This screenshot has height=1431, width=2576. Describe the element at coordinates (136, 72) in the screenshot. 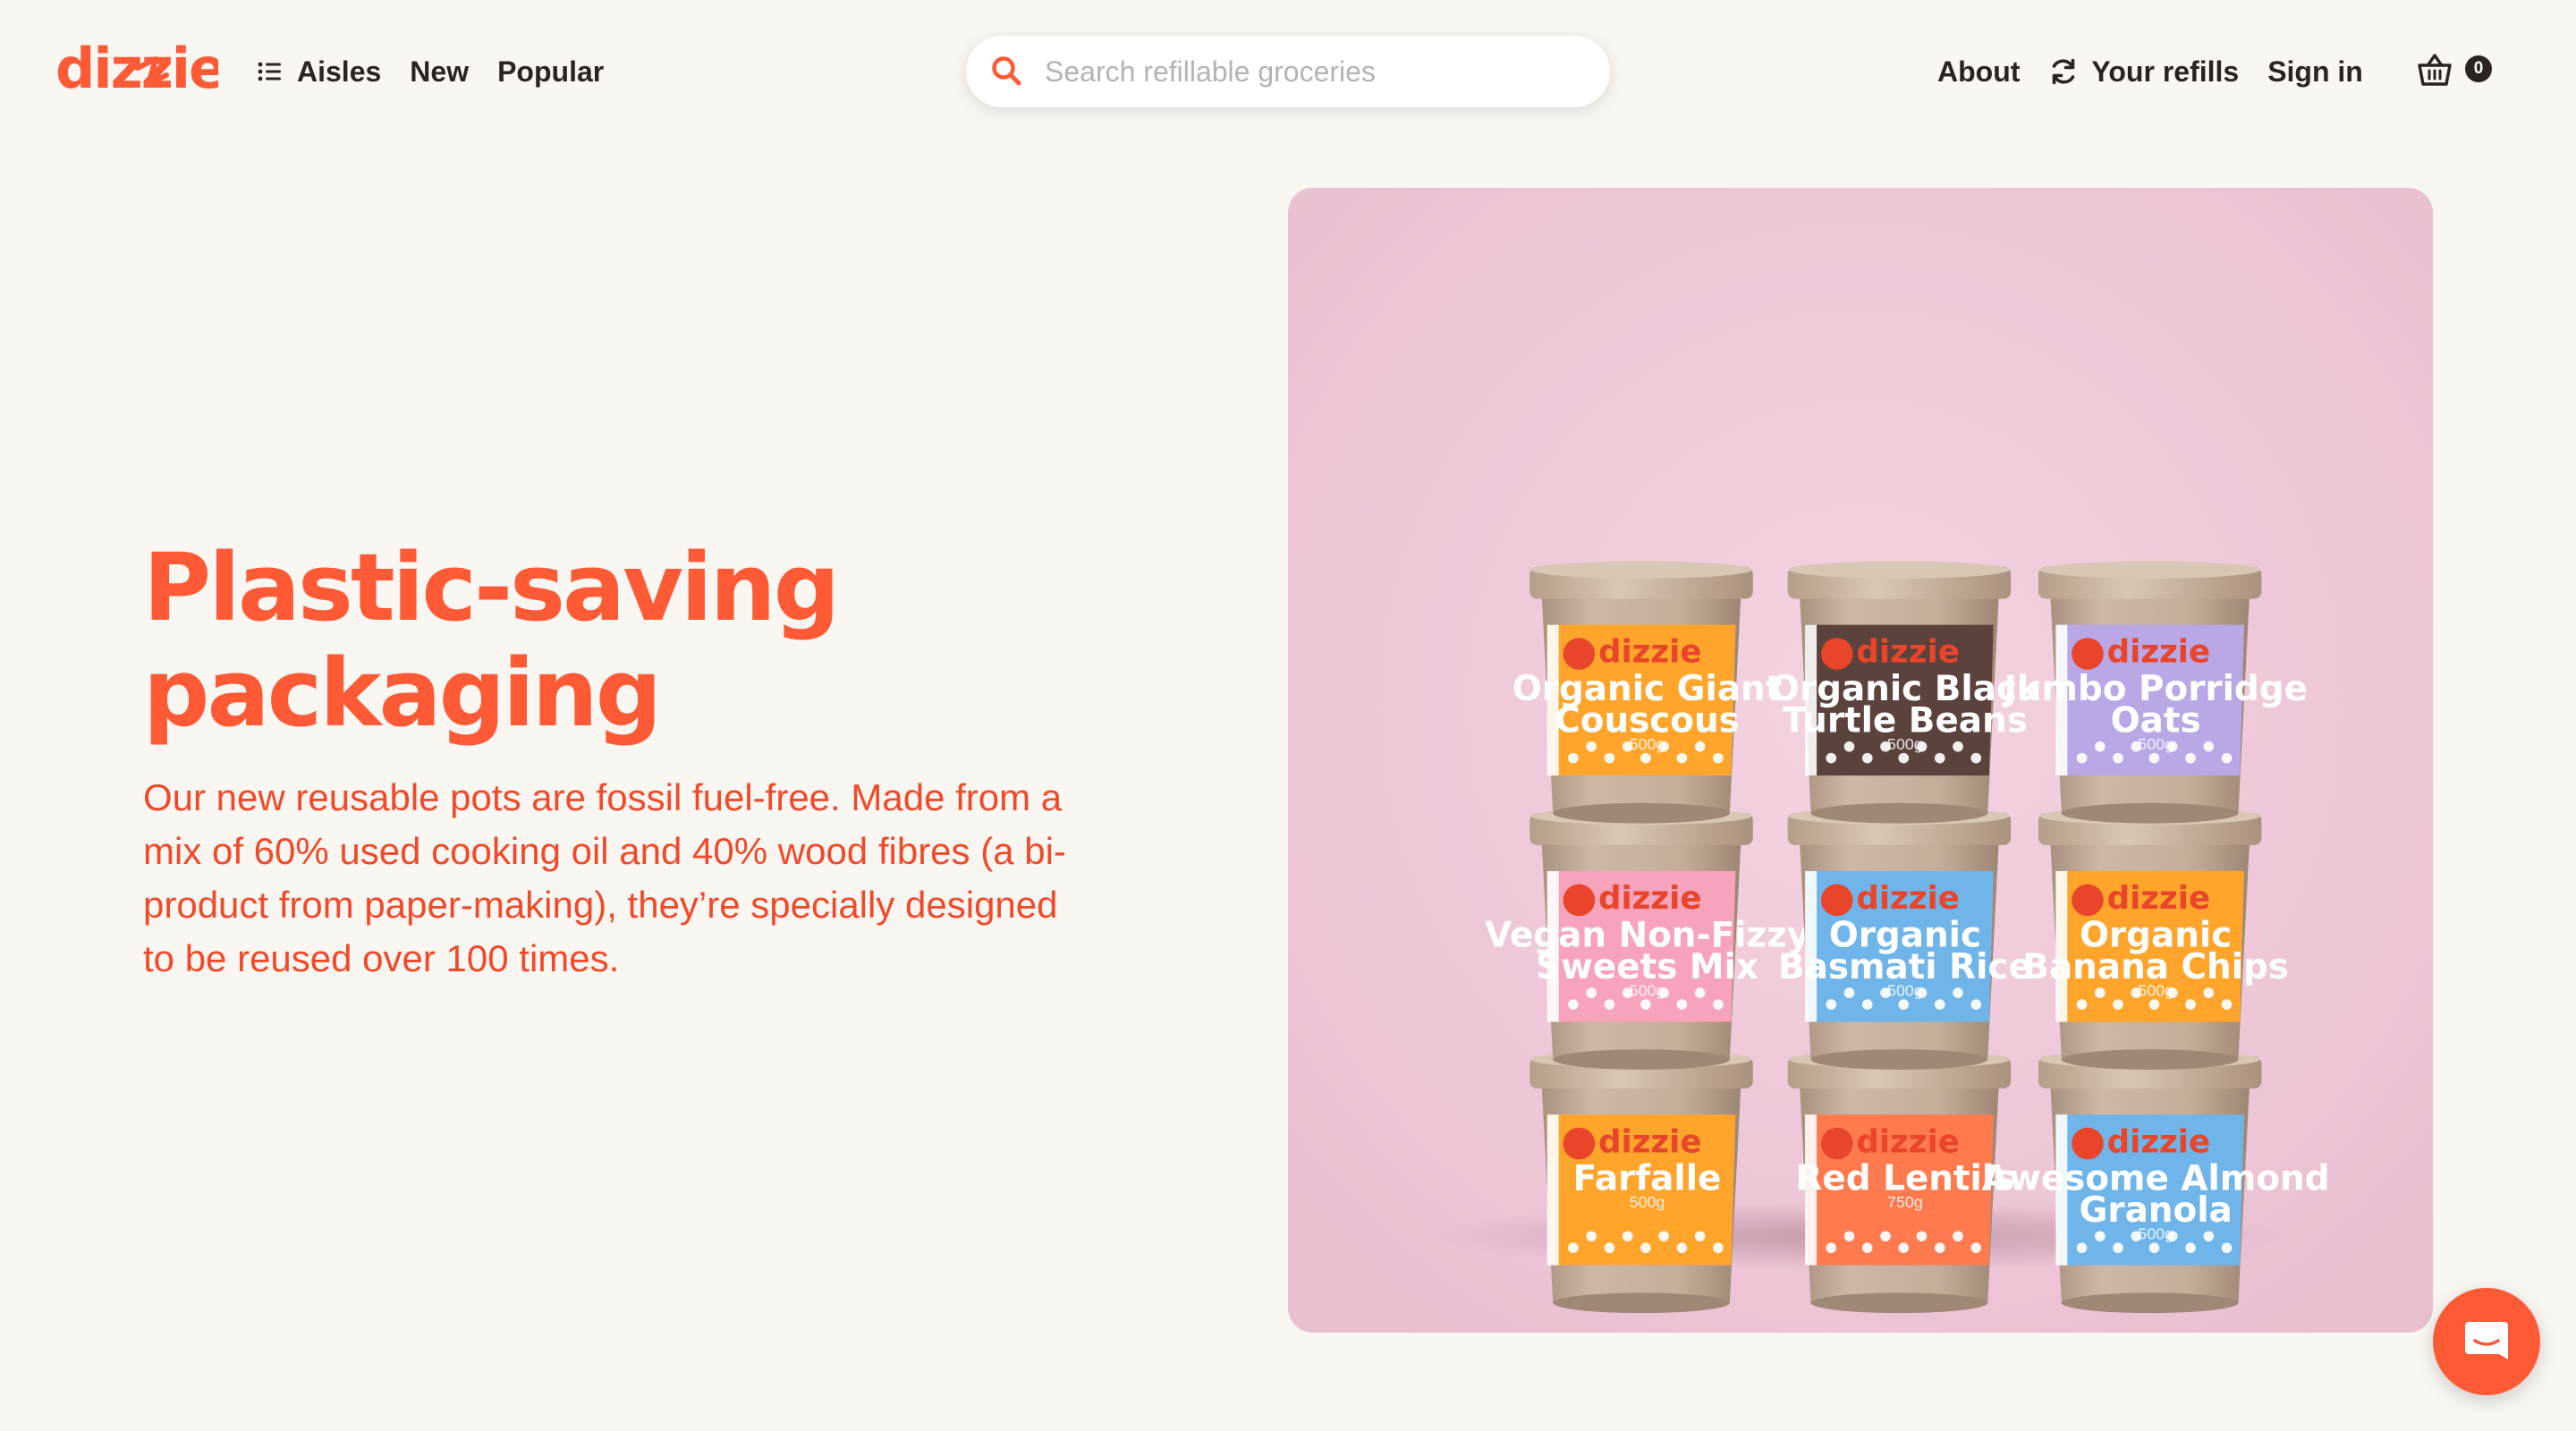

I see `logo: dizzie` at that location.